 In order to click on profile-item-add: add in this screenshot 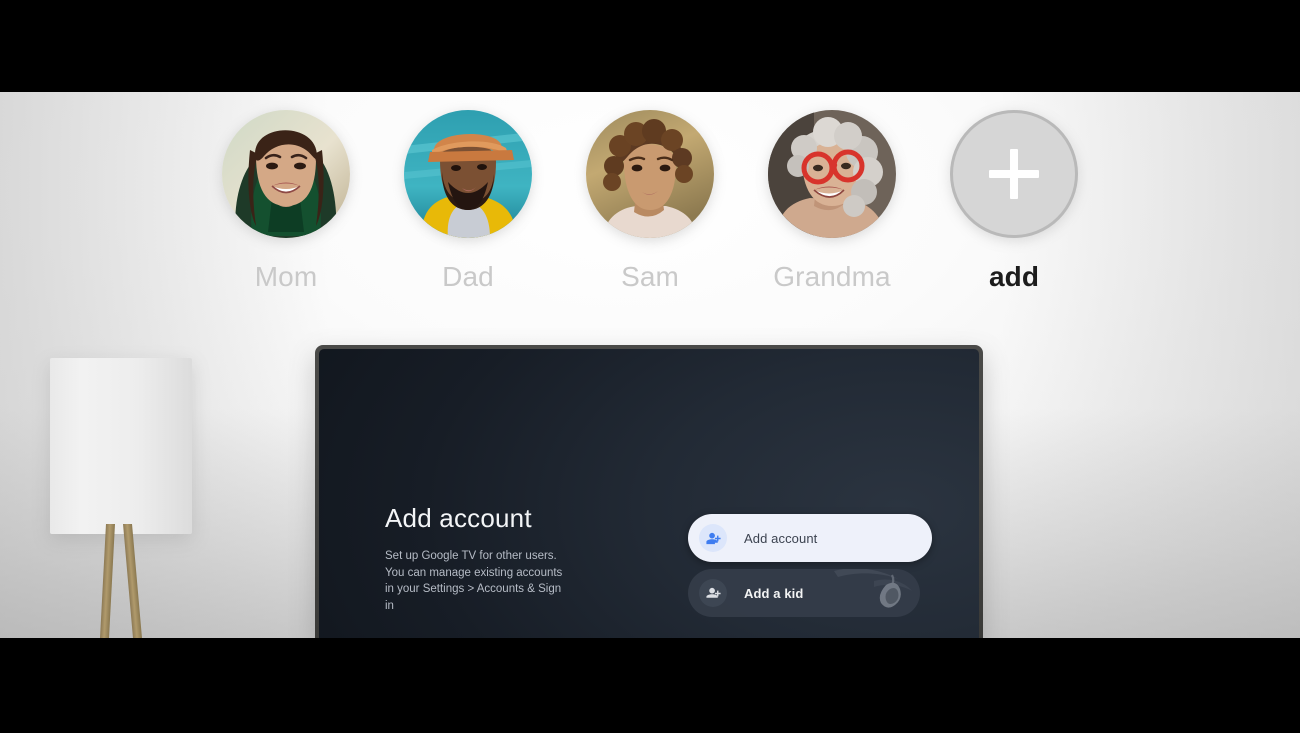, I will do `click(1014, 201)`.